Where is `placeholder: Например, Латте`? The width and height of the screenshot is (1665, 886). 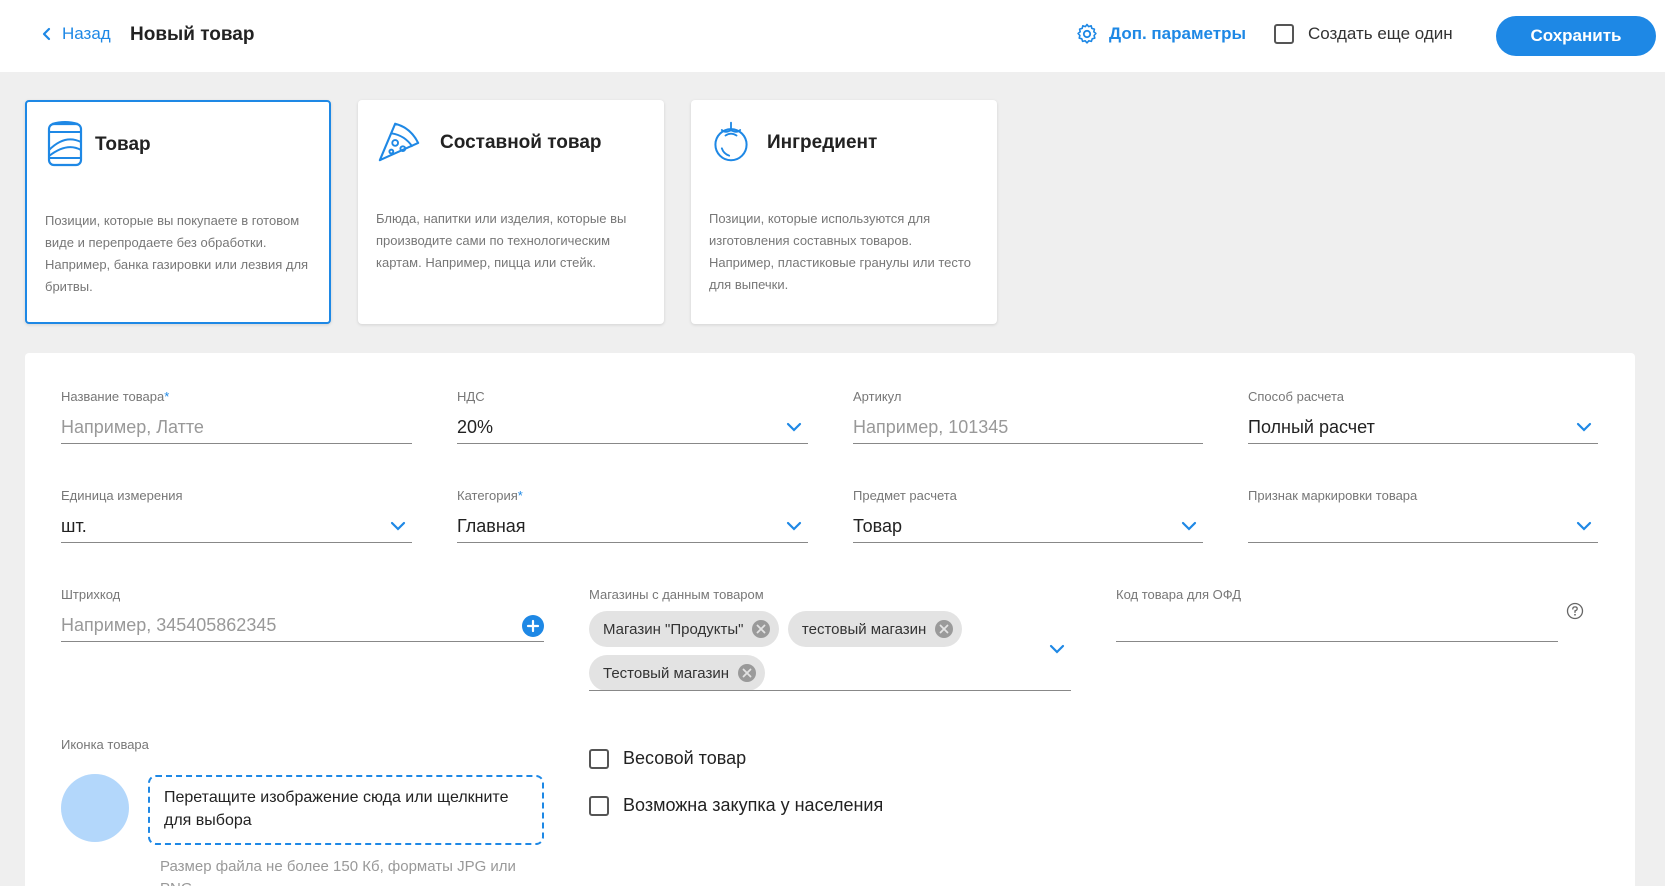
placeholder: Например, Латте is located at coordinates (132, 427).